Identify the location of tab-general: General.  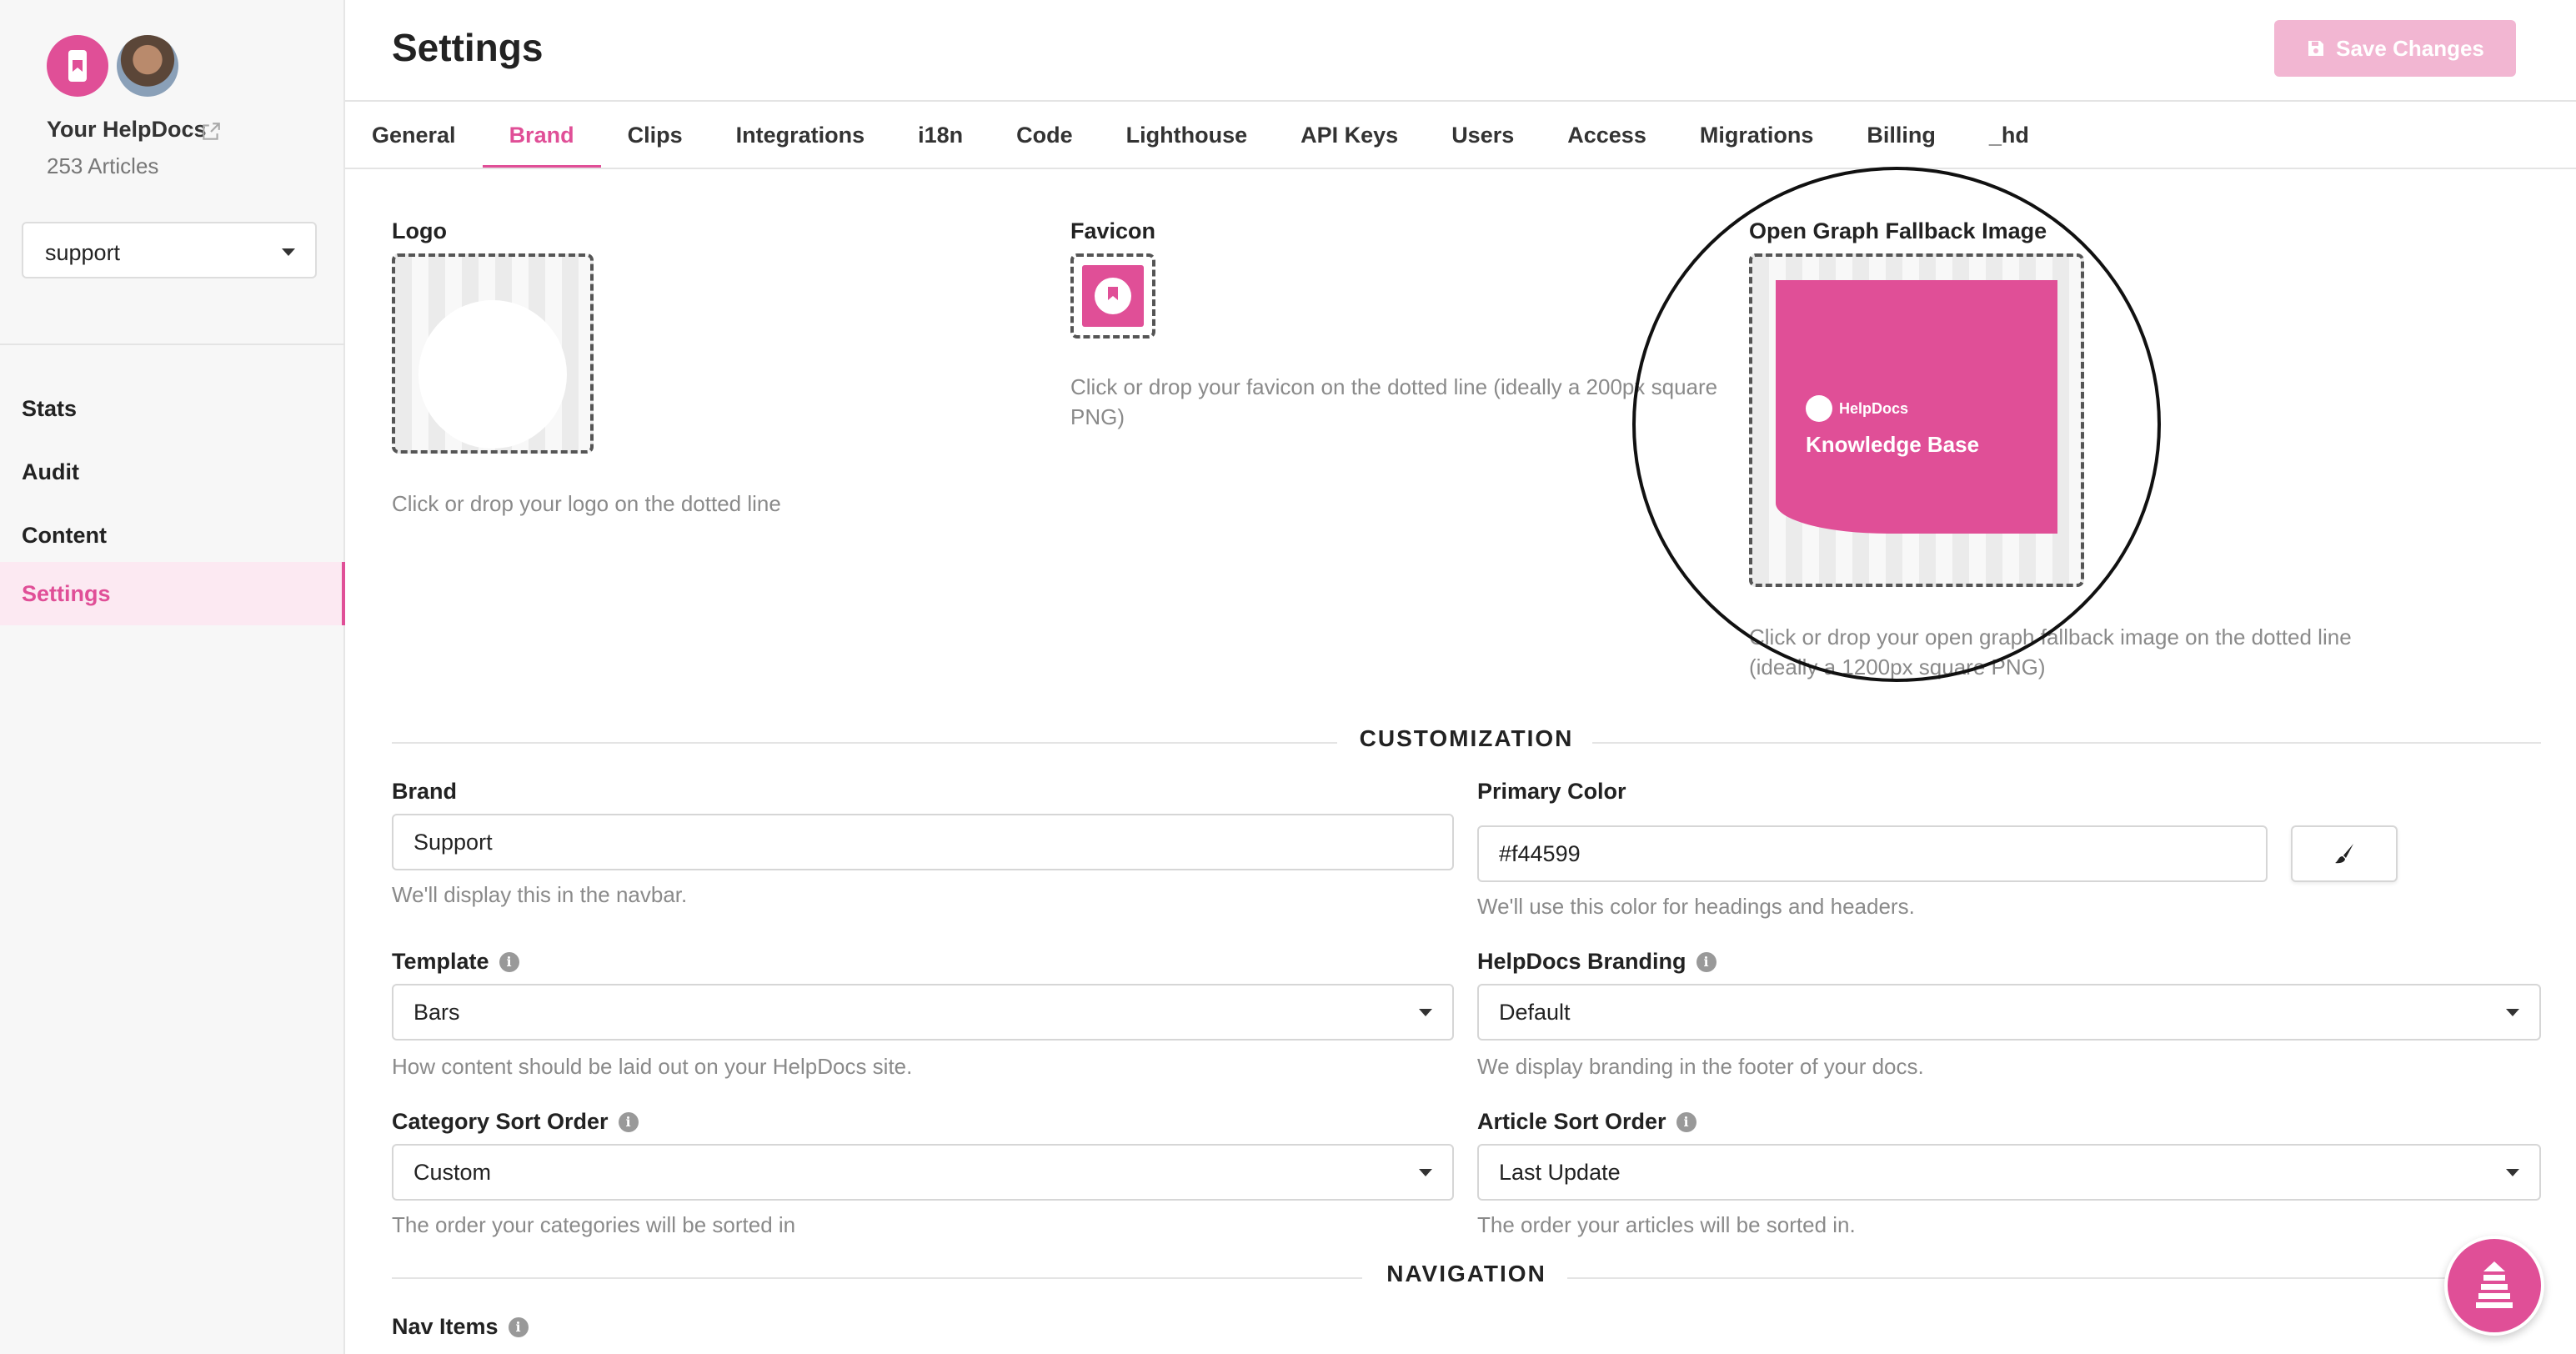
(414, 135).